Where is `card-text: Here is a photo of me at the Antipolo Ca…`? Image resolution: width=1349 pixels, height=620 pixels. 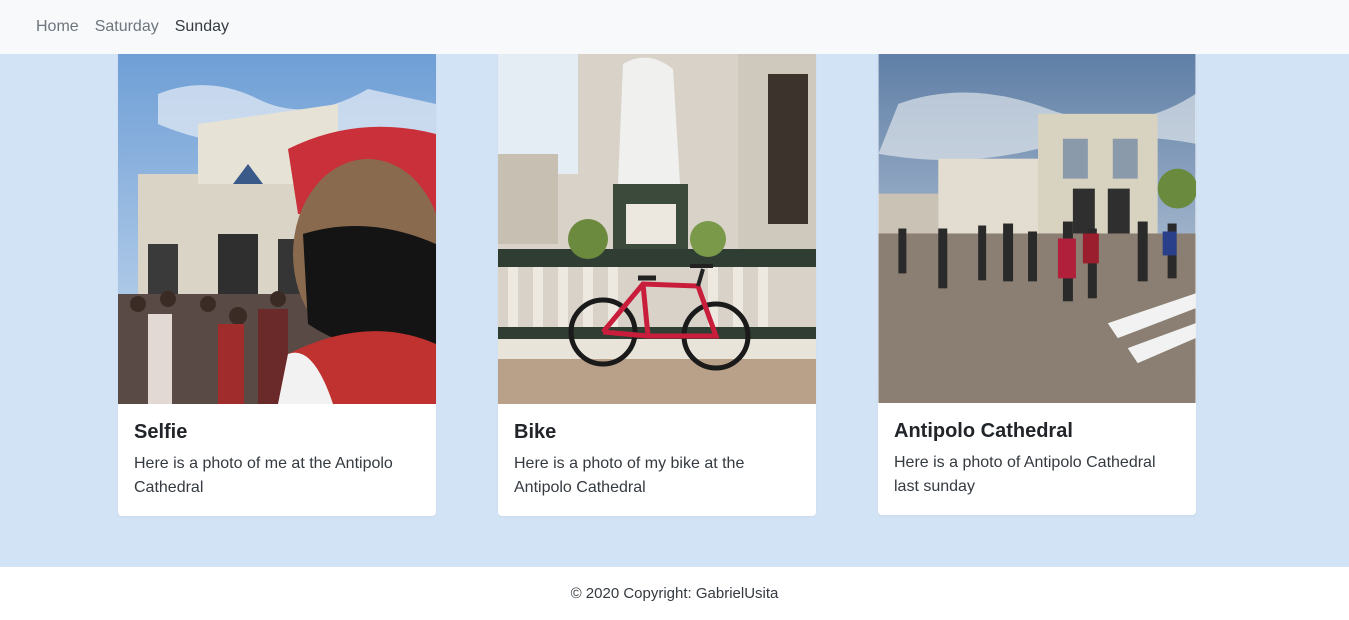
card-text: Here is a photo of me at the Antipolo Ca… is located at coordinates (263, 475).